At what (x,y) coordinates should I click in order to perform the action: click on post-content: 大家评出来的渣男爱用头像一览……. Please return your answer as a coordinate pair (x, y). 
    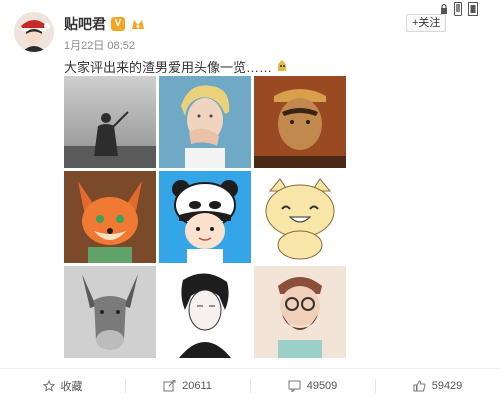
    Looking at the image, I should click on (168, 67).